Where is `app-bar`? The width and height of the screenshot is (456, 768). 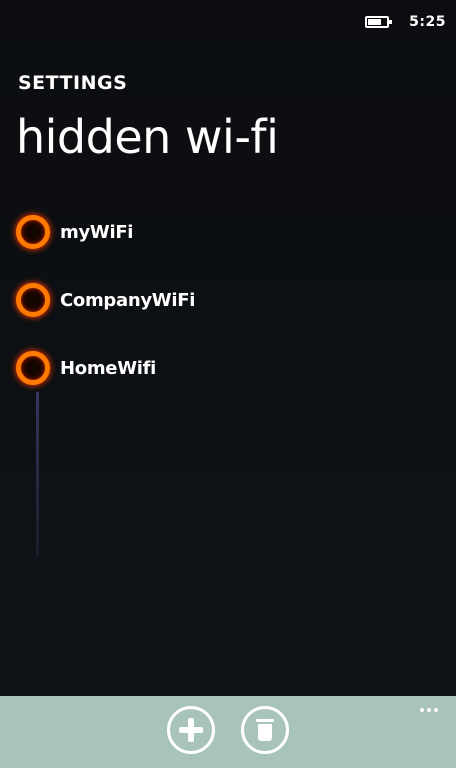
app-bar is located at coordinates (228, 732).